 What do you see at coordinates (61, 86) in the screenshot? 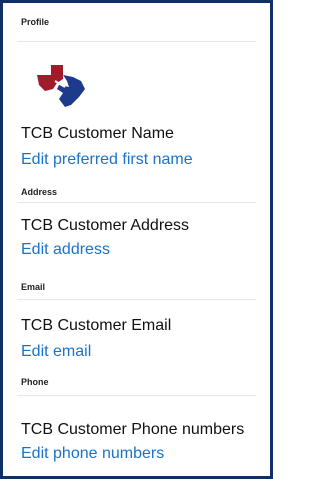
I see `texas-map-logo-icon` at bounding box center [61, 86].